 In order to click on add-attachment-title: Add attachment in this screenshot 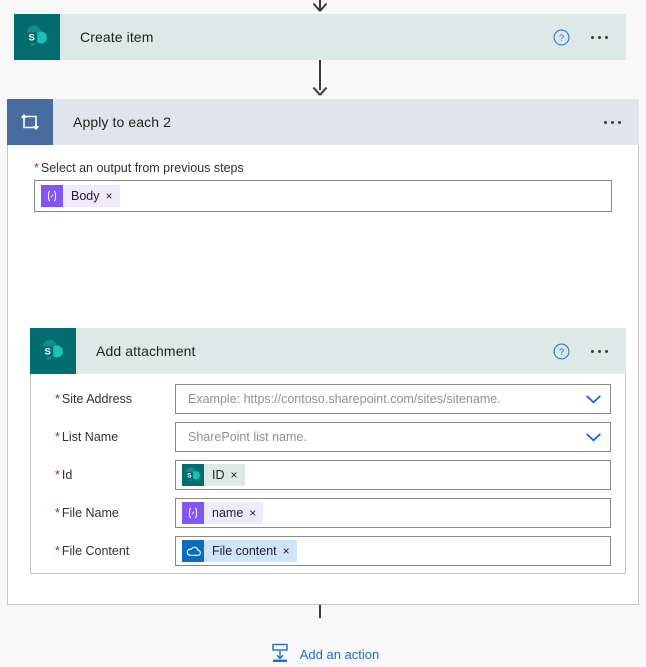, I will do `click(146, 351)`.